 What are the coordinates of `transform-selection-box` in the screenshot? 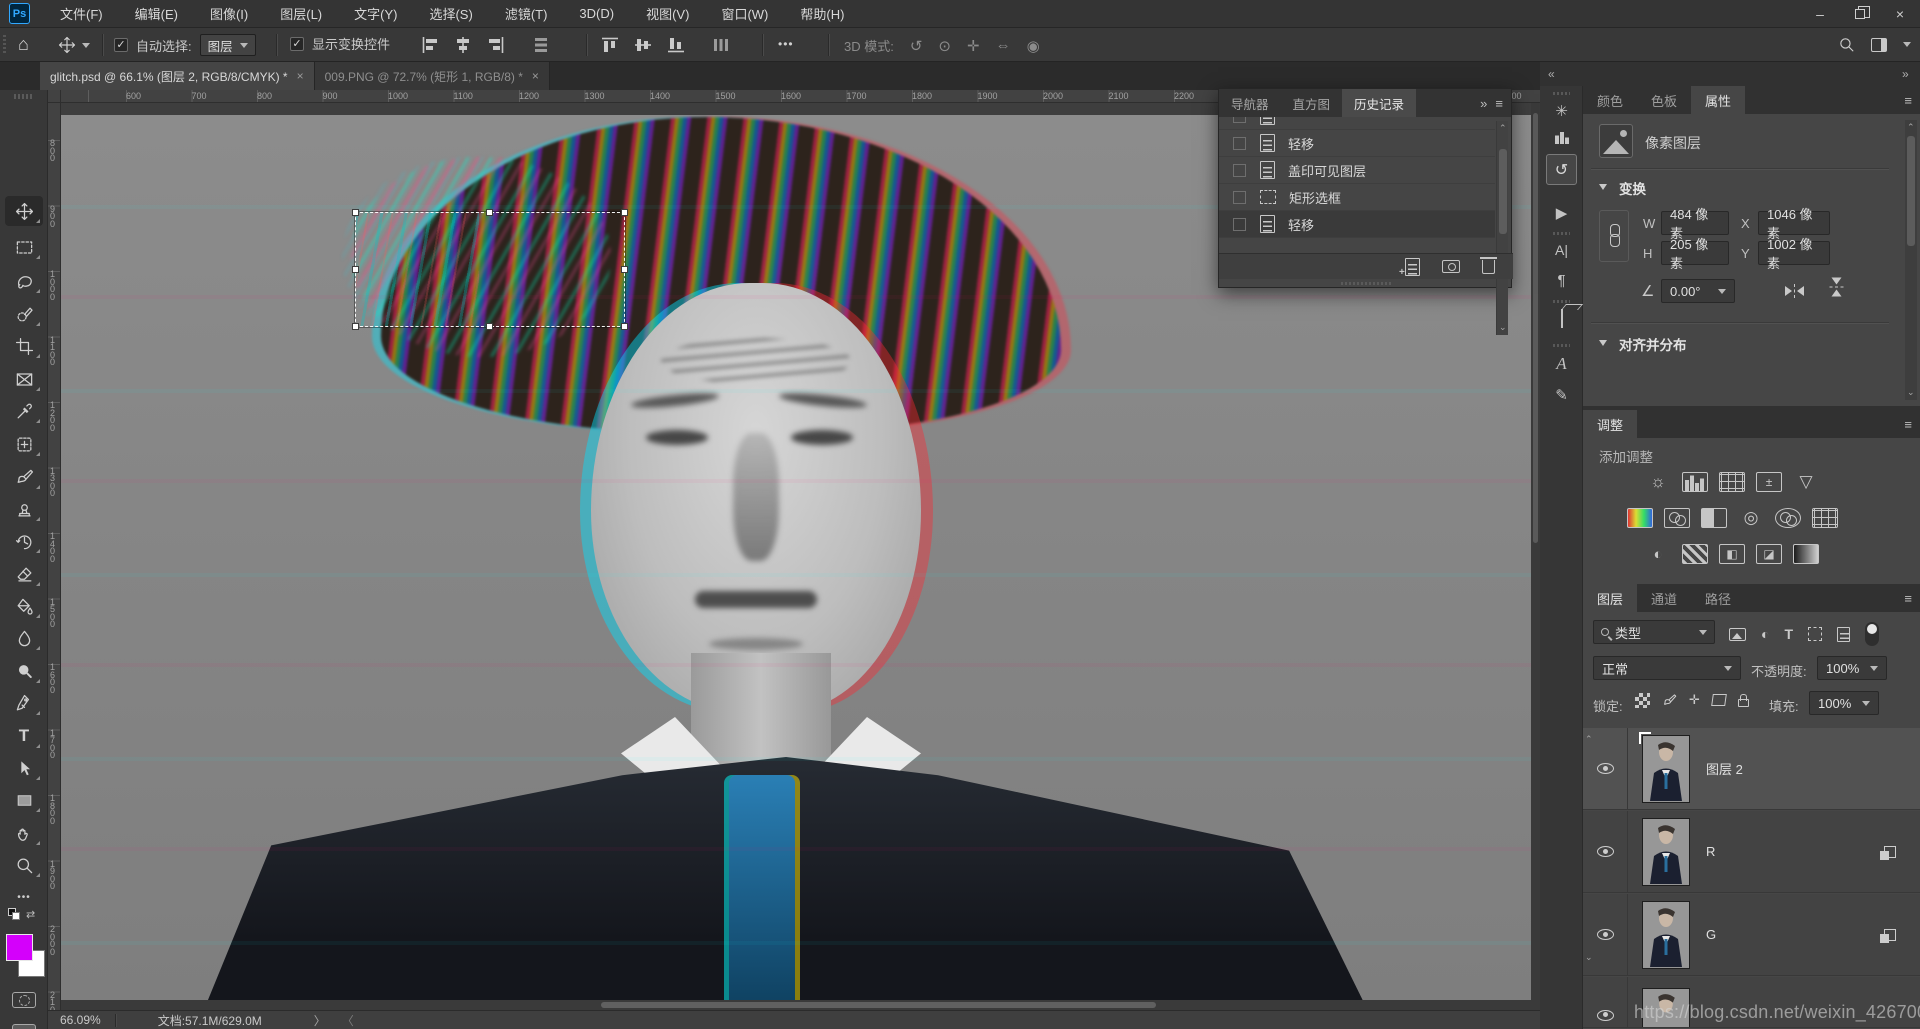 It's located at (490, 269).